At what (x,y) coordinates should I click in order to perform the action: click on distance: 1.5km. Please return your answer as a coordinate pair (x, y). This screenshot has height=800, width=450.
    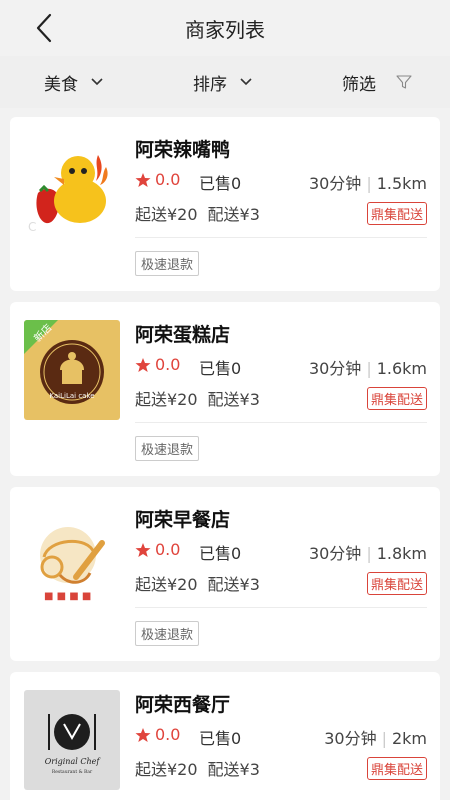
    Looking at the image, I should click on (401, 183).